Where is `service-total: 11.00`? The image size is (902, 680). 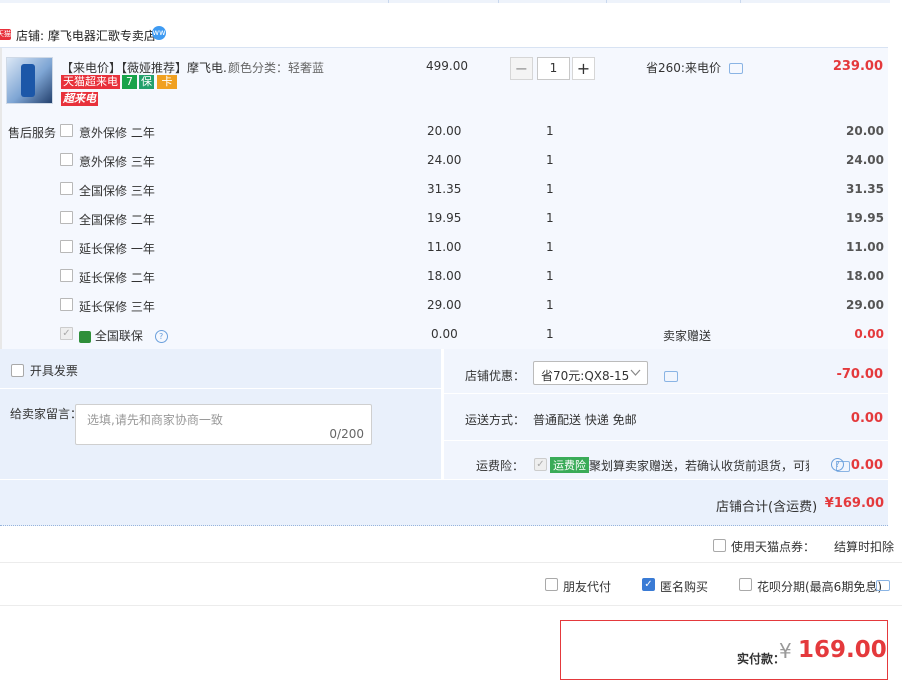
service-total: 11.00 is located at coordinates (865, 247).